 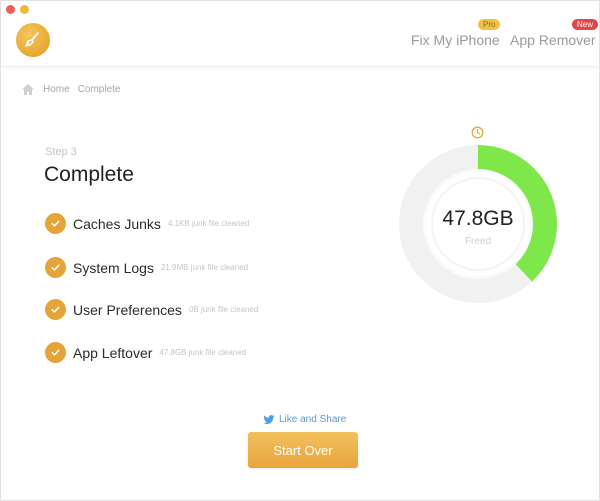 I want to click on home-icon, so click(x=28, y=89).